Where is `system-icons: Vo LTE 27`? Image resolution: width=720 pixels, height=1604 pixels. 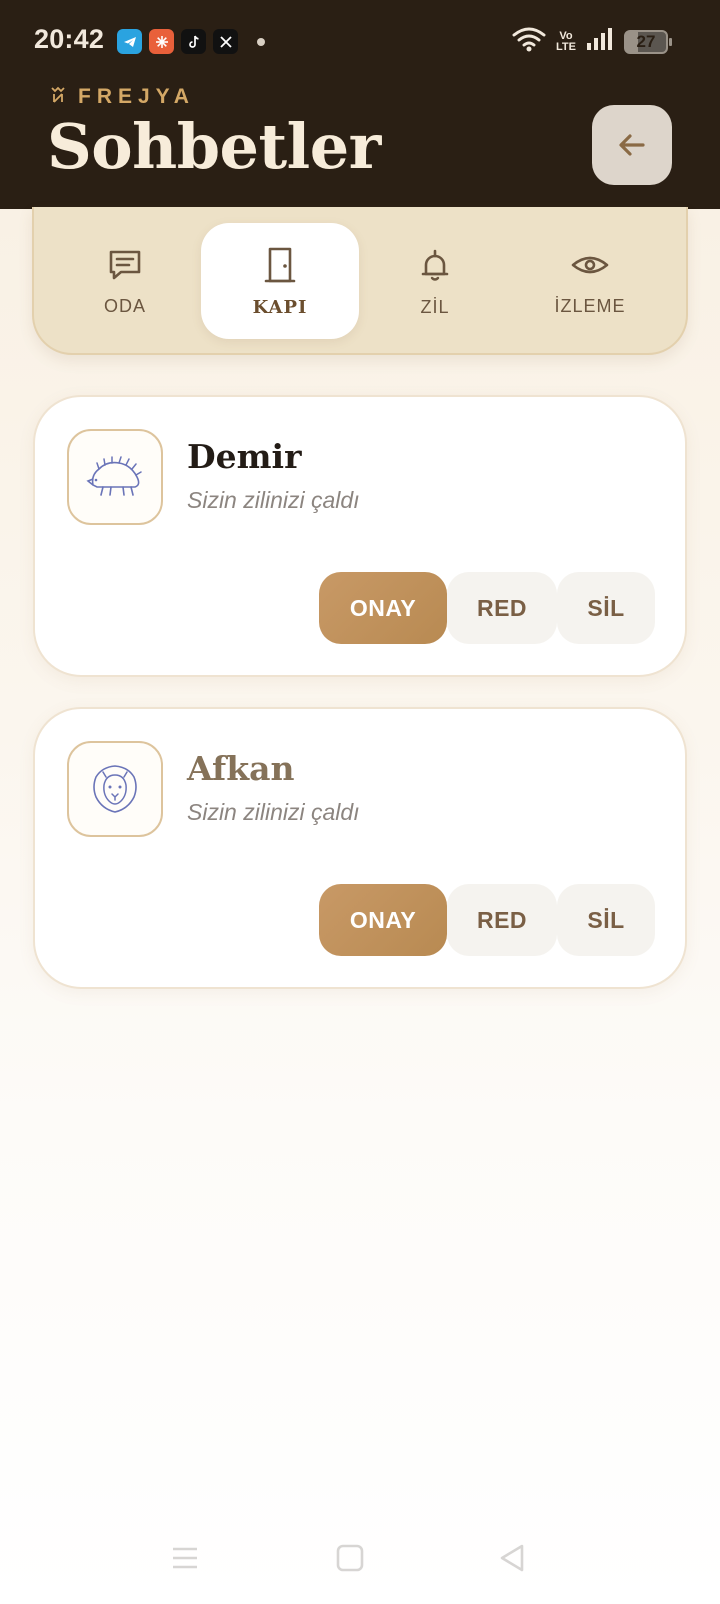 system-icons: Vo LTE 27 is located at coordinates (592, 41).